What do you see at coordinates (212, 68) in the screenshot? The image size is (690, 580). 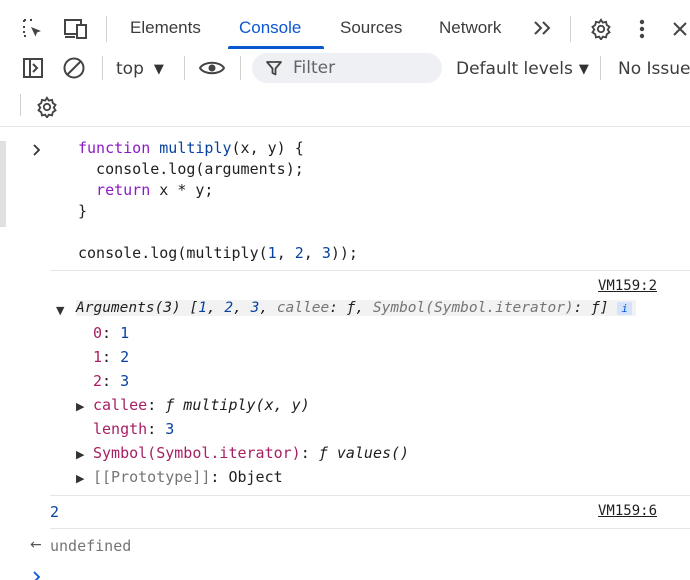 I see `live-expression-eye-icon` at bounding box center [212, 68].